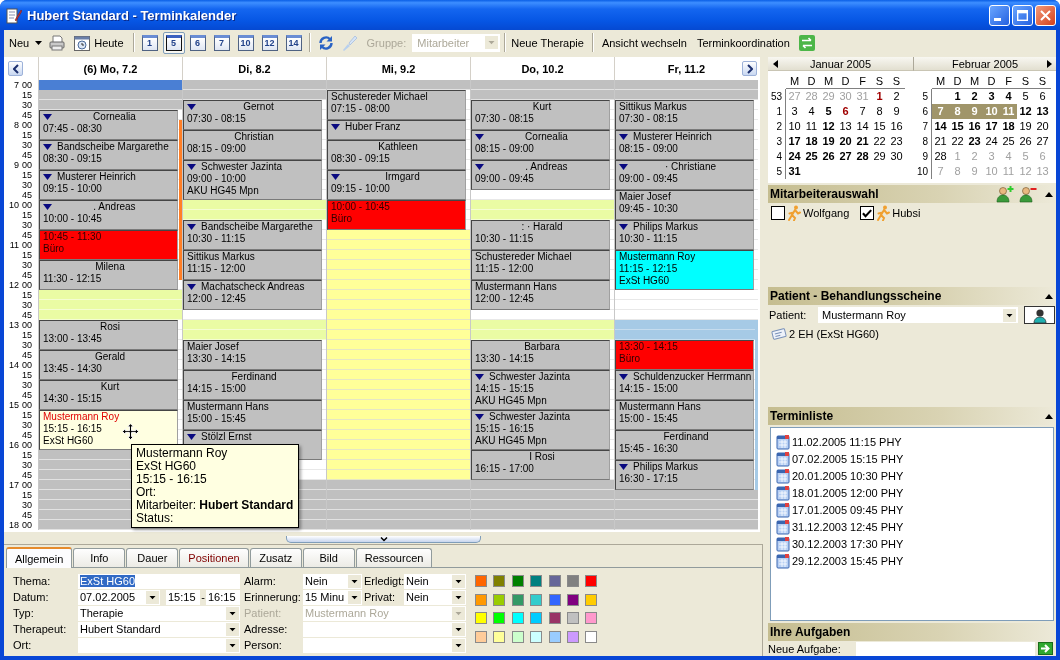 This screenshot has width=1060, height=660. Describe the element at coordinates (794, 81) in the screenshot. I see `weekday-label: M` at that location.